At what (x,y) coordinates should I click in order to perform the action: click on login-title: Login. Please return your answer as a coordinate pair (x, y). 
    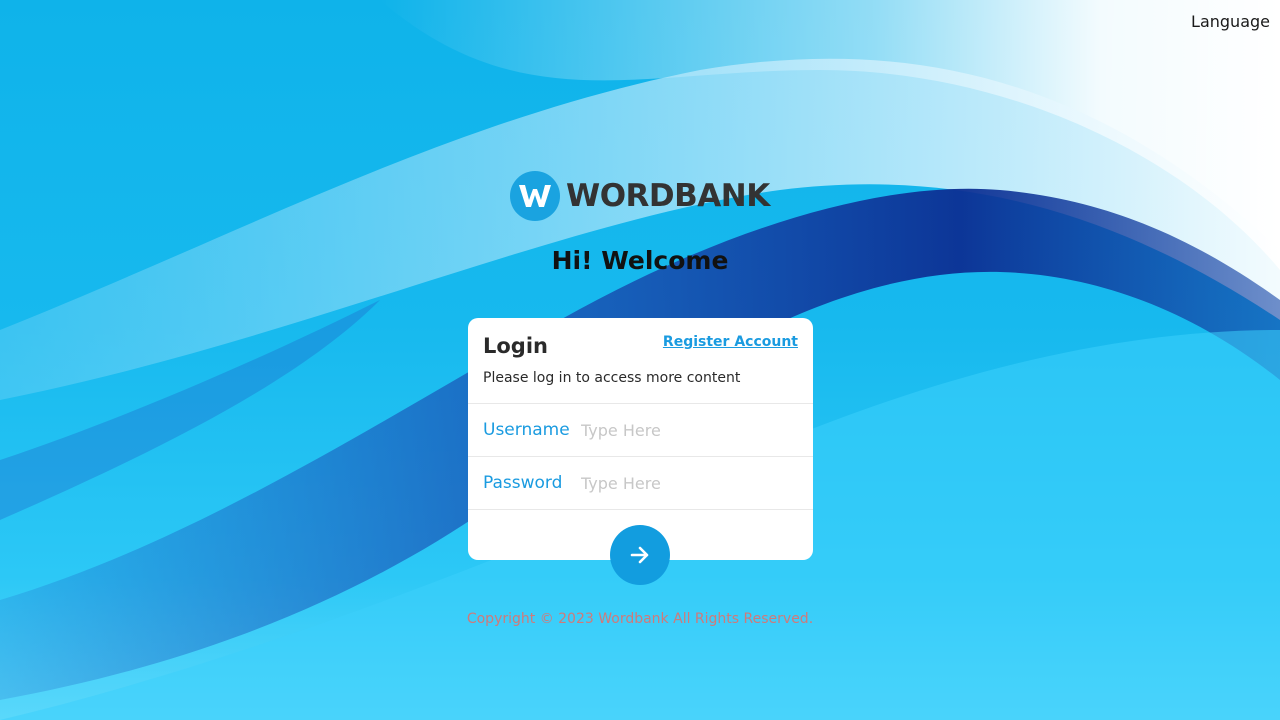
    Looking at the image, I should click on (515, 346).